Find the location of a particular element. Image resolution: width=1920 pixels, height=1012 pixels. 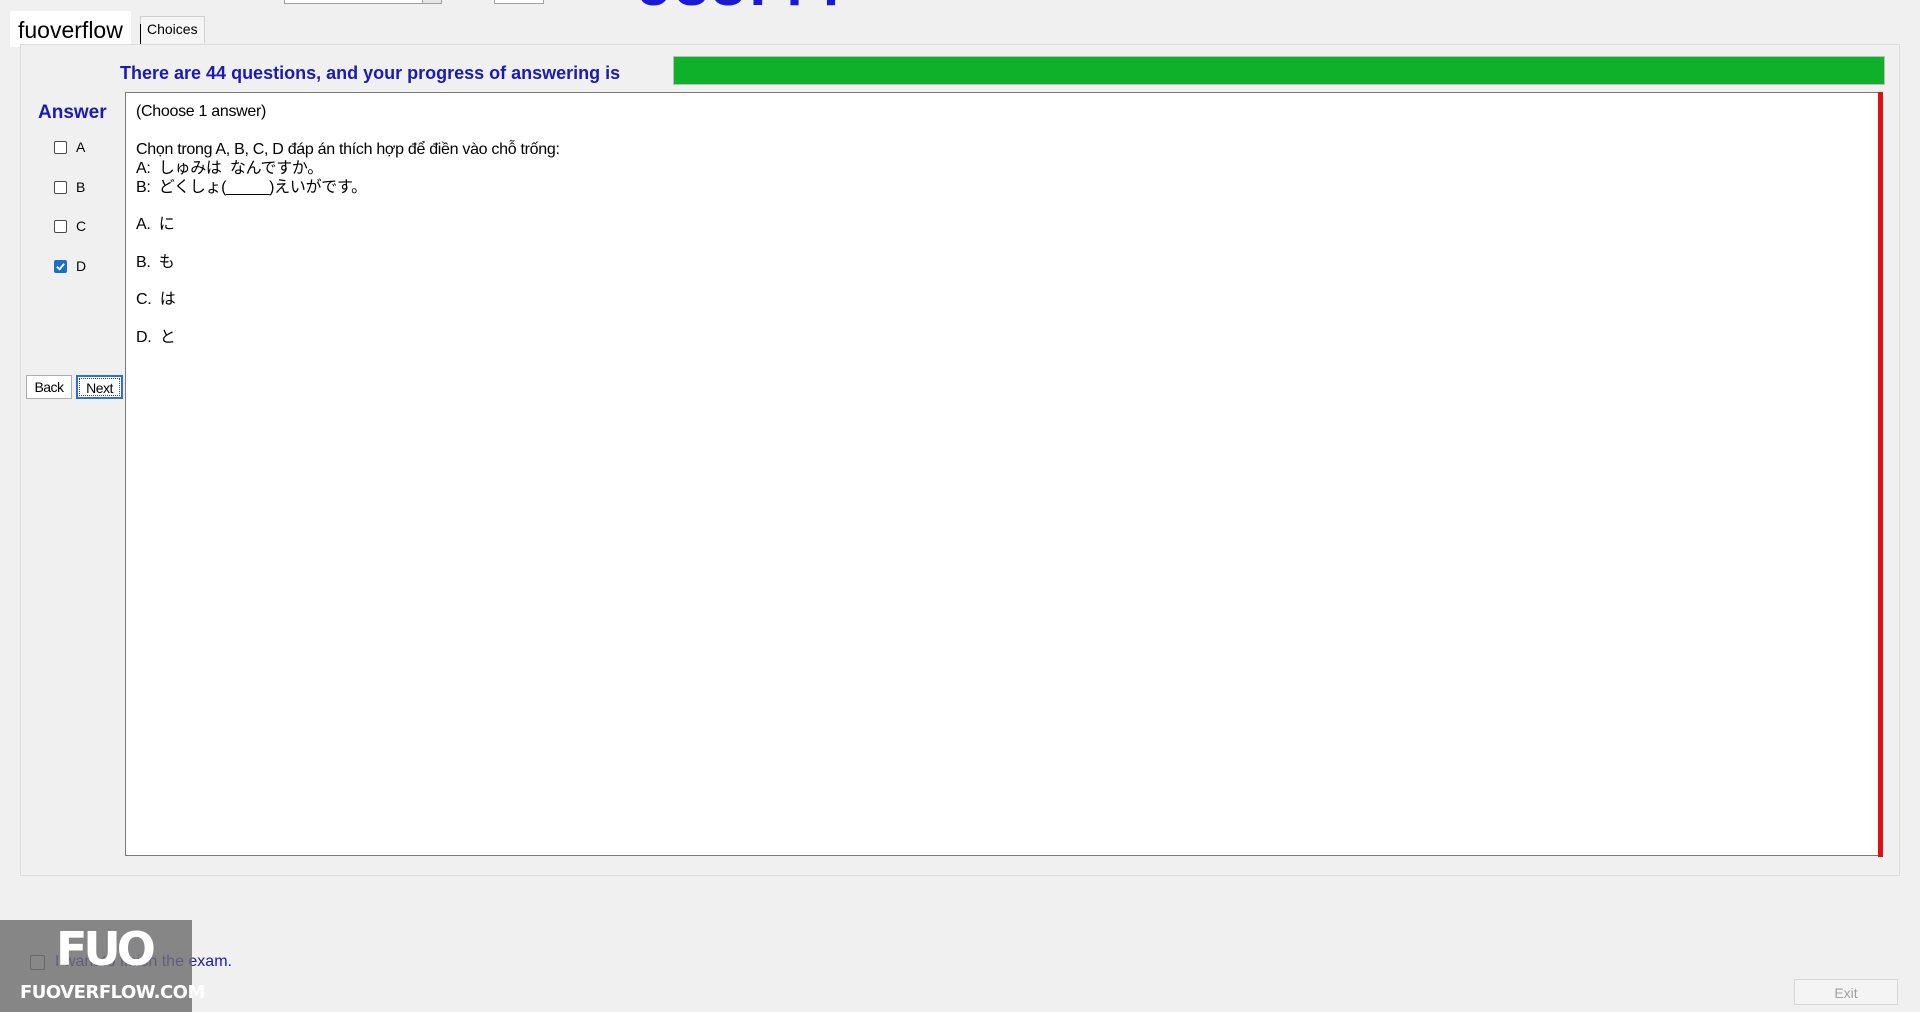

scroll-indicator-bar is located at coordinates (1880, 474).